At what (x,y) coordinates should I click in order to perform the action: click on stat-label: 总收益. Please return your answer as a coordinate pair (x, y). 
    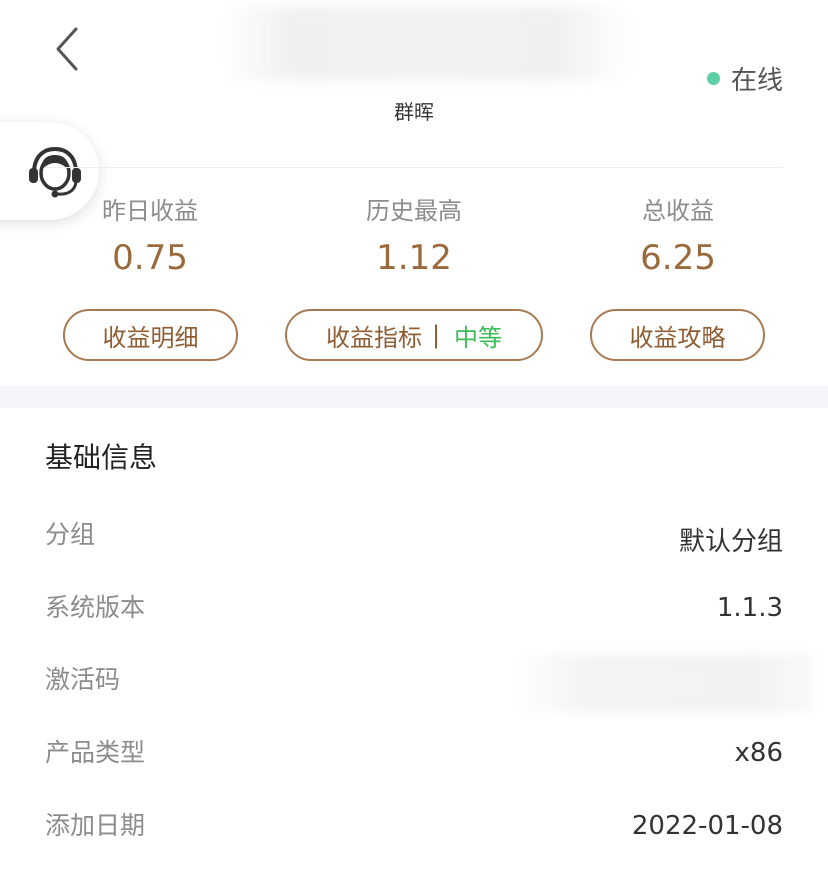
    Looking at the image, I should click on (678, 211).